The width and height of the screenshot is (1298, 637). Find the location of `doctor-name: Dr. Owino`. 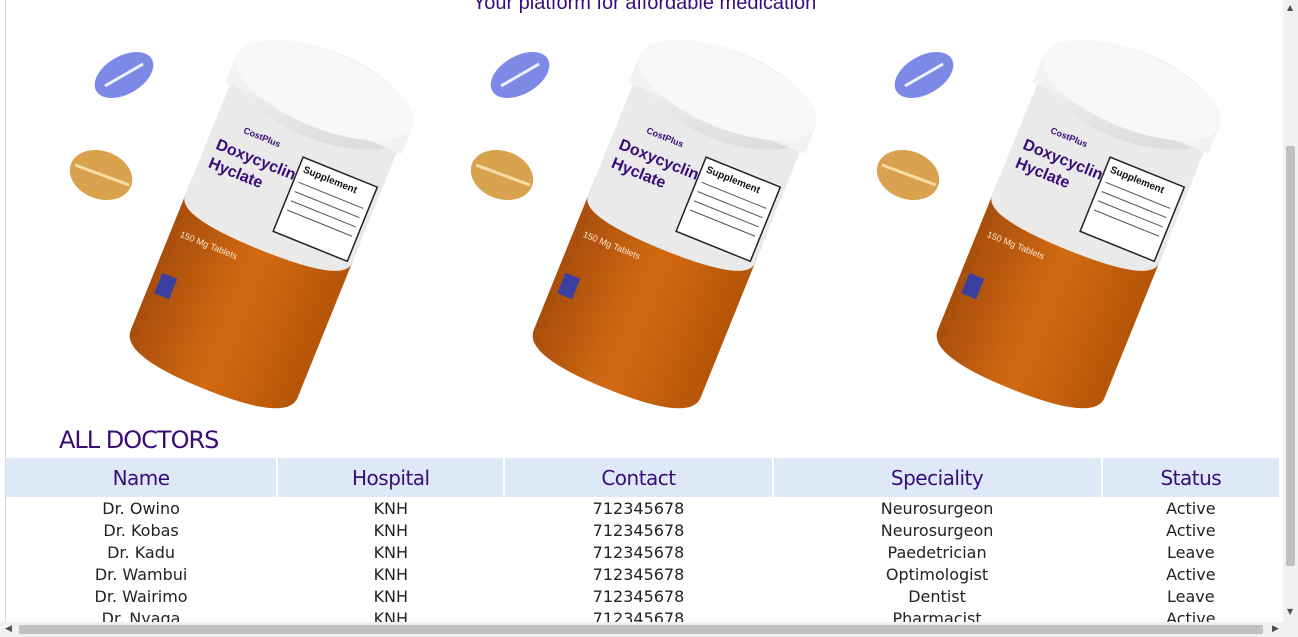

doctor-name: Dr. Owino is located at coordinates (141, 508).